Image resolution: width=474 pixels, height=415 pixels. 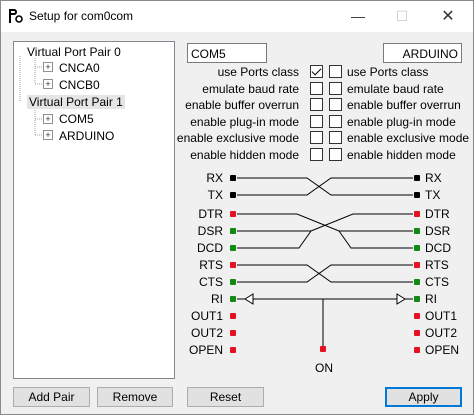 I want to click on left-tx-label: TX, so click(x=215, y=195).